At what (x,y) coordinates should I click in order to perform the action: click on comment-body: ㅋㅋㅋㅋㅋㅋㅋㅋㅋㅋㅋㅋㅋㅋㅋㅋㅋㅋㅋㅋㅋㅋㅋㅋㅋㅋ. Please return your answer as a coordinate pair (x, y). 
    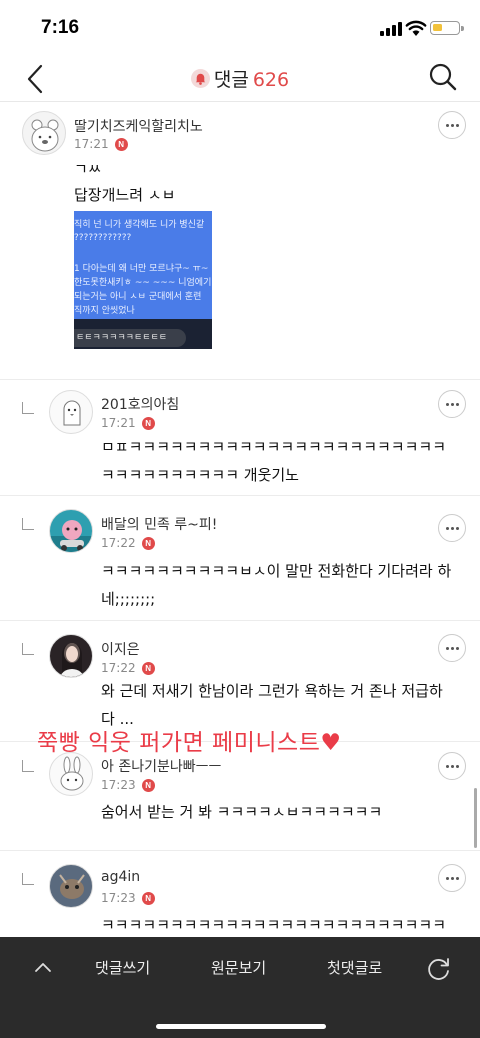
    Looking at the image, I should click on (278, 924).